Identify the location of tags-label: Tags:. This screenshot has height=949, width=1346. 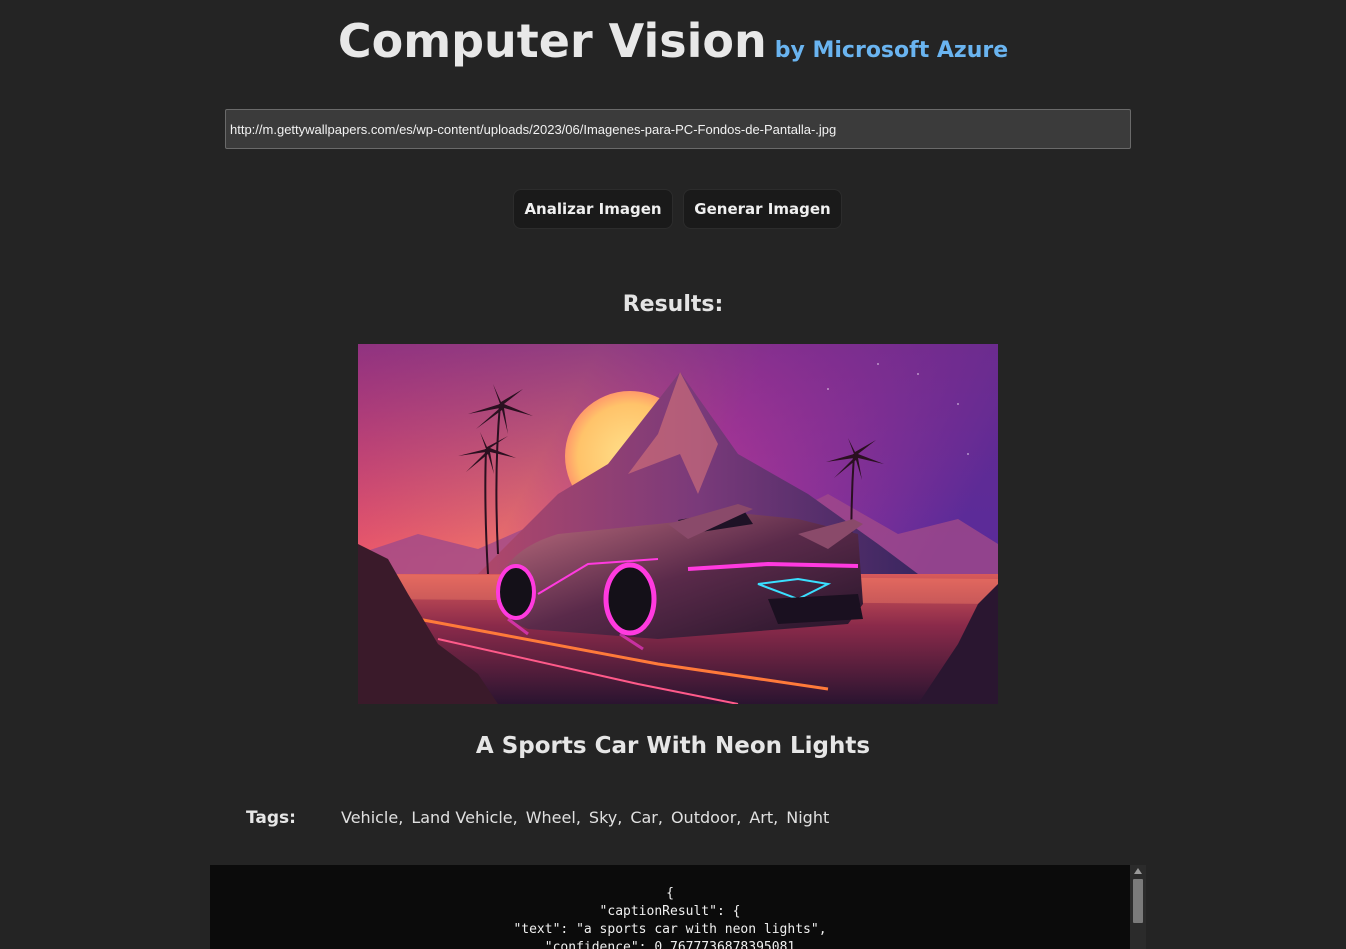
(271, 818).